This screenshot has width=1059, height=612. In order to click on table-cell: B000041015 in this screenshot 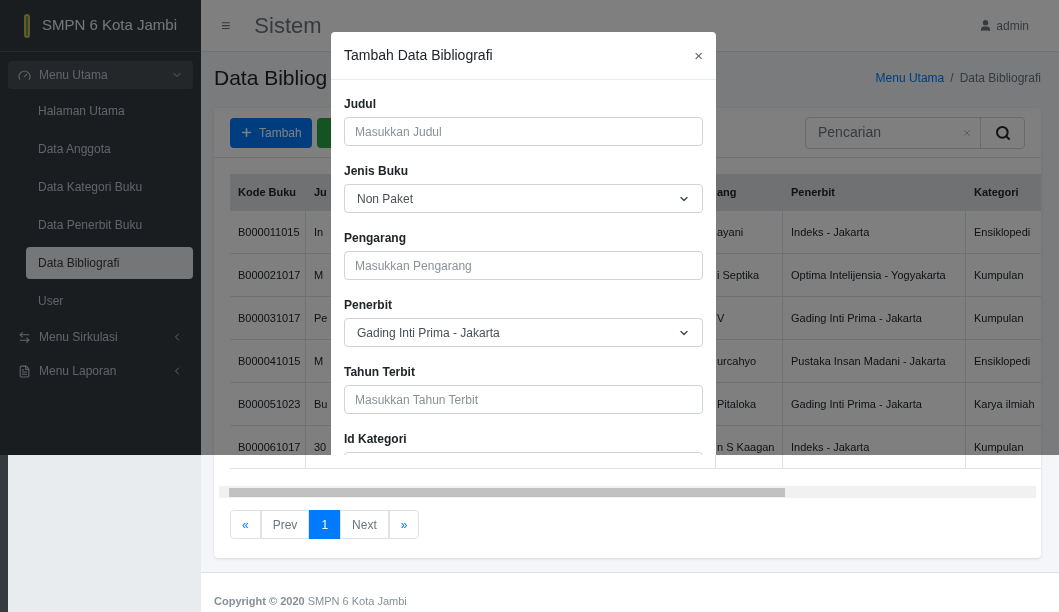, I will do `click(268, 361)`.